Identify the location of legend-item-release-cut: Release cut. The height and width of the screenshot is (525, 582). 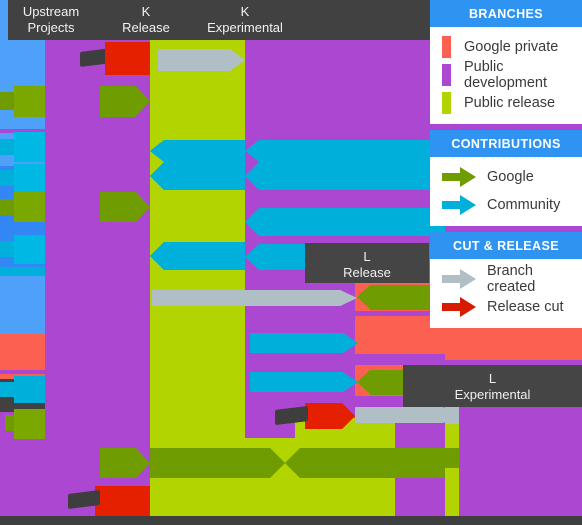
(506, 307).